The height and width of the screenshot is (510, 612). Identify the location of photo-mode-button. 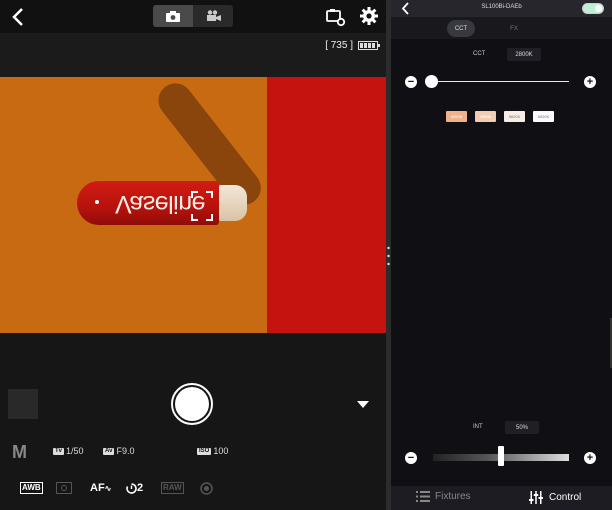
(173, 16).